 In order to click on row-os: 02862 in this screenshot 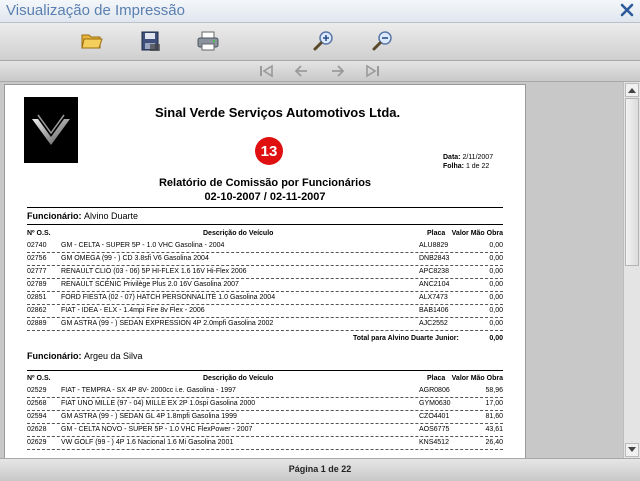, I will do `click(37, 310)`.